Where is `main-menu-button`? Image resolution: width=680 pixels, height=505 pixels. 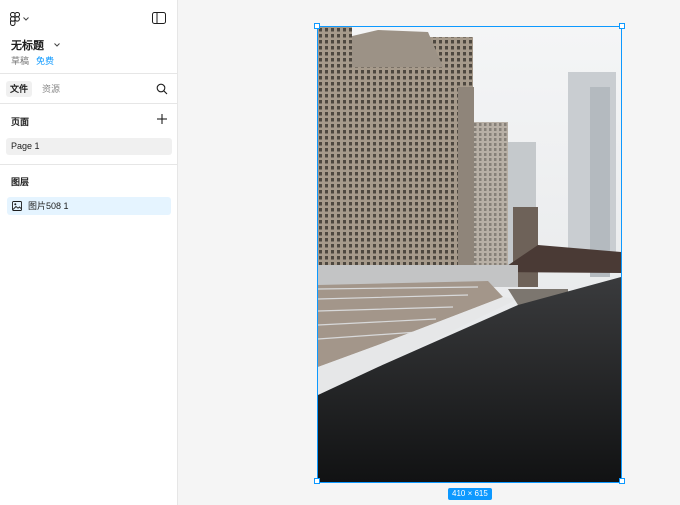
main-menu-button is located at coordinates (23, 19).